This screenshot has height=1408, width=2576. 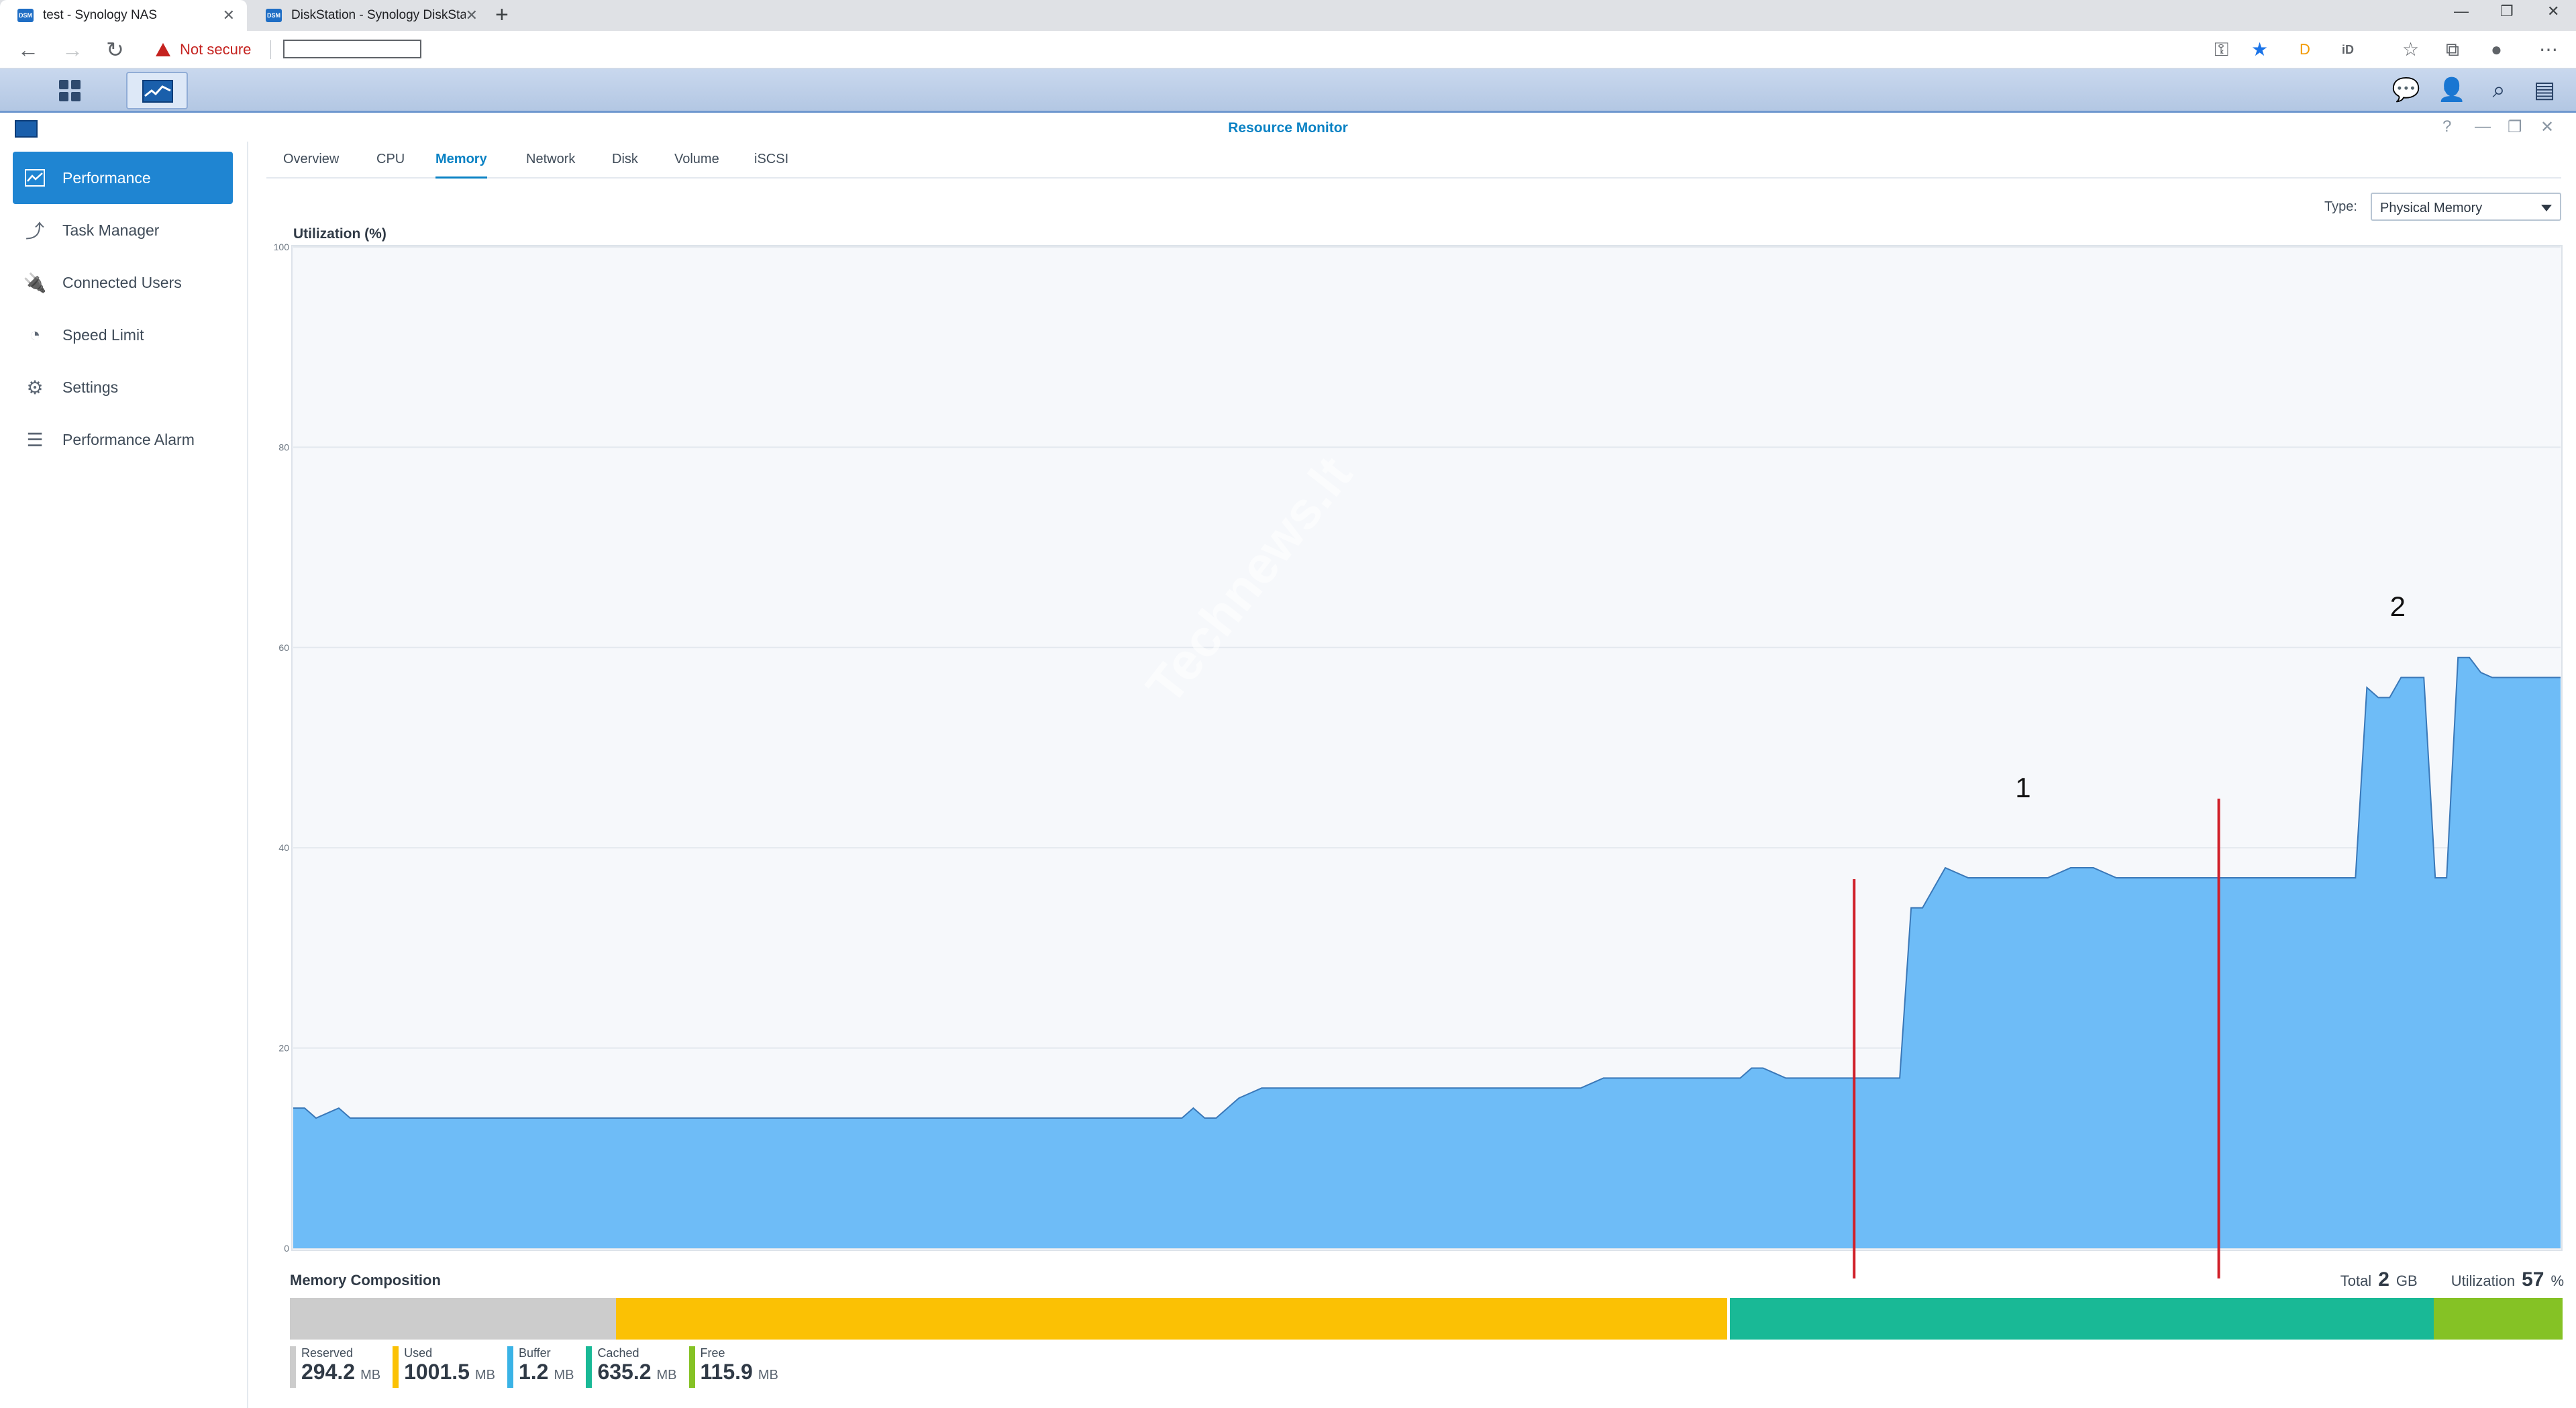 I want to click on y-tick-labels: 0 20 40 60 80 100, so click(x=282, y=748).